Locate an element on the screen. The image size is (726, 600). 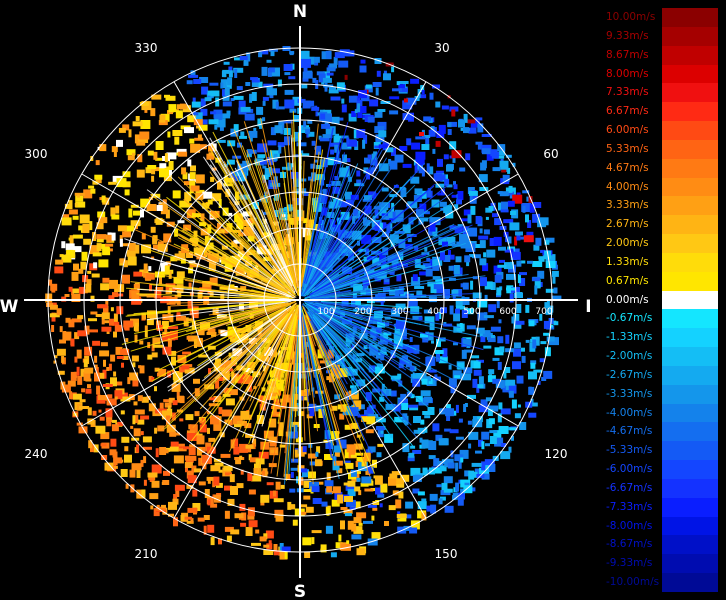
range-label-300: 300 is located at coordinates (399, 312).